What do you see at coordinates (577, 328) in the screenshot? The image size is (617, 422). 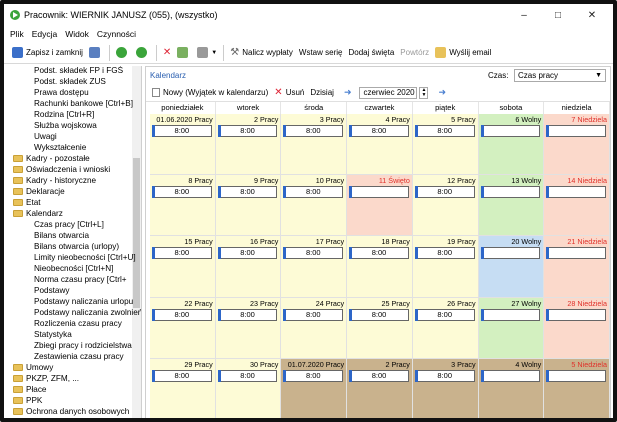 I see `calendar-day-cell: 28 Niedziela` at bounding box center [577, 328].